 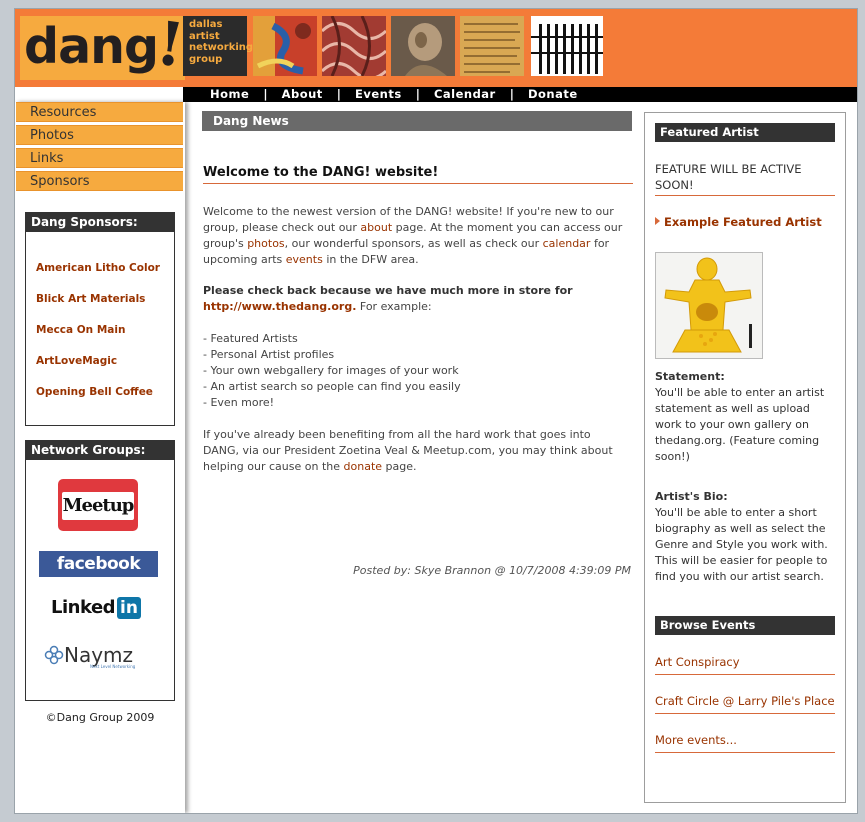 I want to click on nav-home-link: Home, so click(x=229, y=94).